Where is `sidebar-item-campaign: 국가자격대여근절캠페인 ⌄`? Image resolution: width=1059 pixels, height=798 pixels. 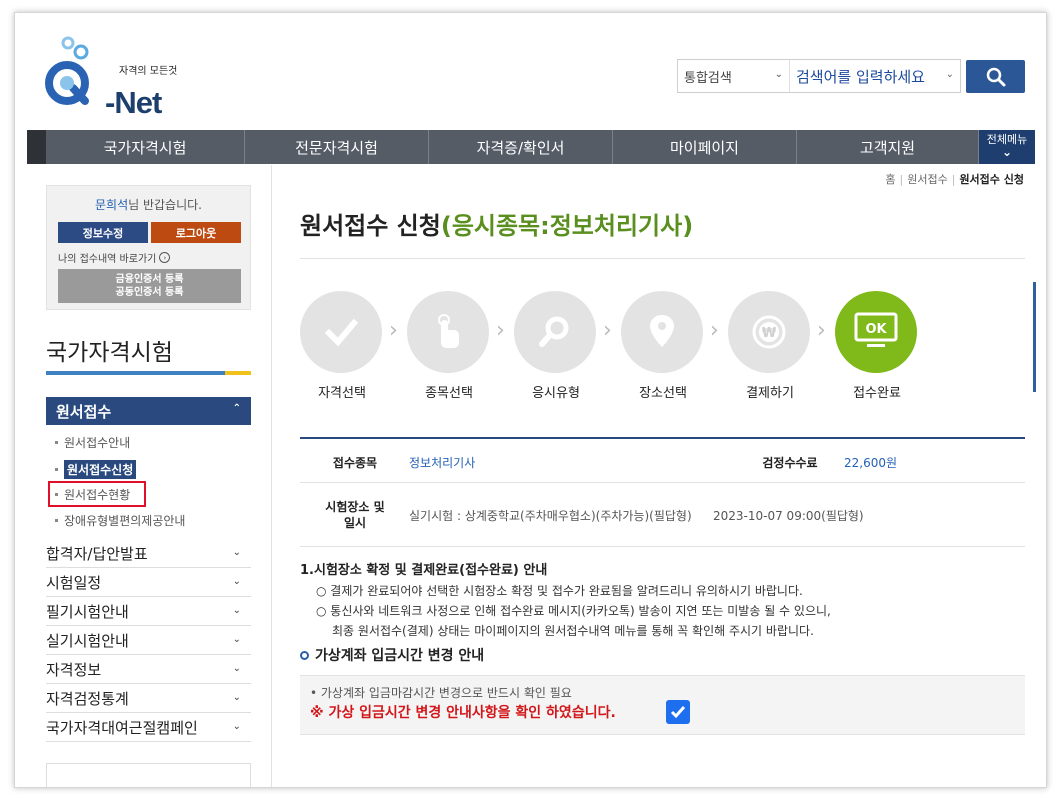
sidebar-item-campaign: 국가자격대여근절캠페인 ⌄ is located at coordinates (148, 727).